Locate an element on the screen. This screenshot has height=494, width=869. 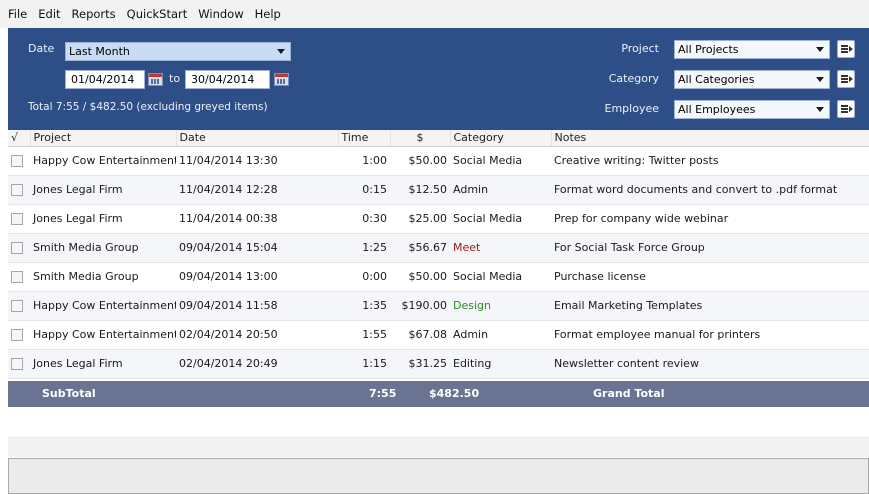
cell-amount: $67.08 is located at coordinates (420, 335).